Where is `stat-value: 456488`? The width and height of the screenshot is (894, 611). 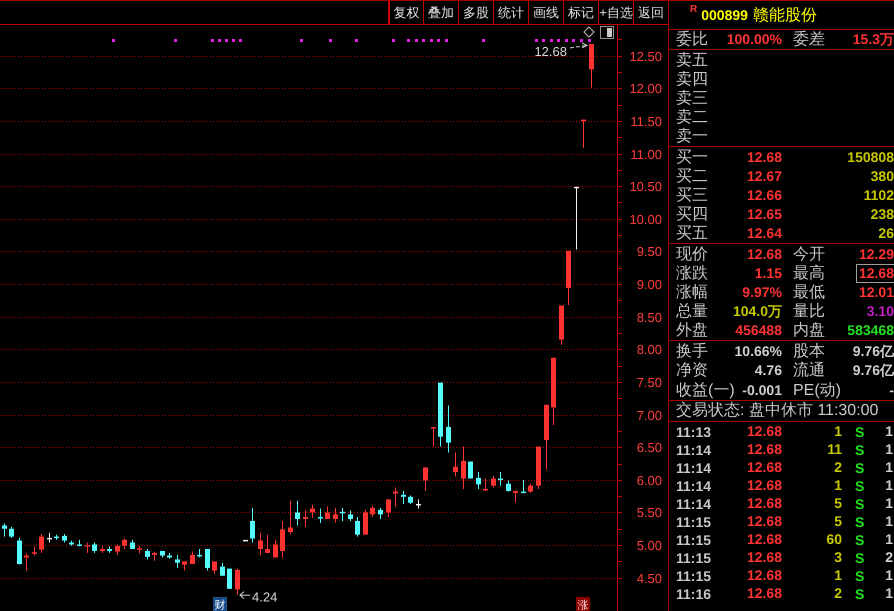
stat-value: 456488 is located at coordinates (758, 330).